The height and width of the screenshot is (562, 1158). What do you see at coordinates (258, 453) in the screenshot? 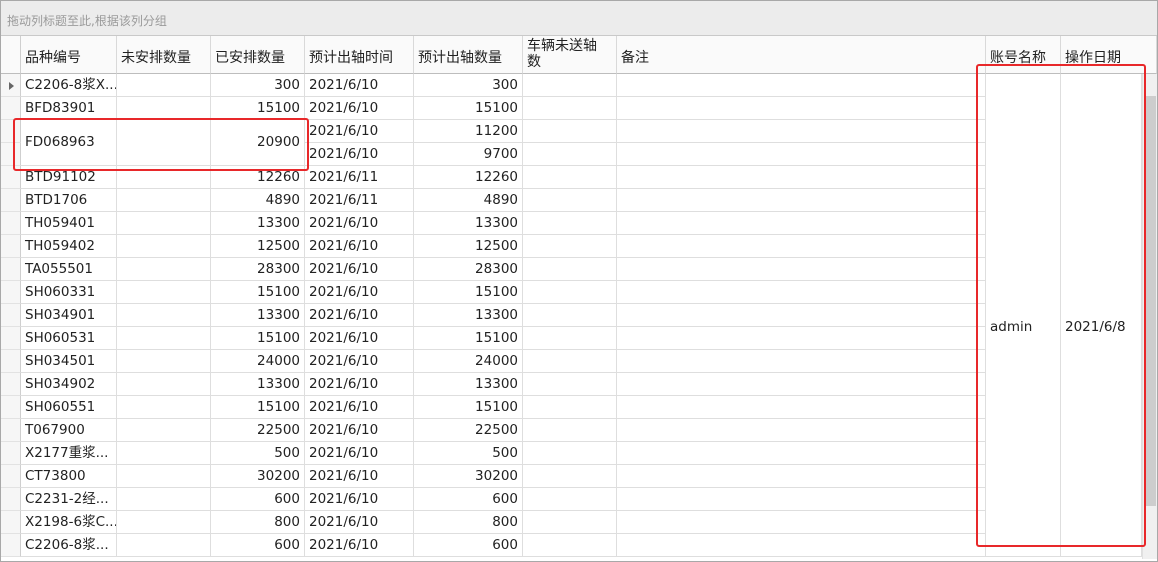
I see `cell-arranged: 500` at bounding box center [258, 453].